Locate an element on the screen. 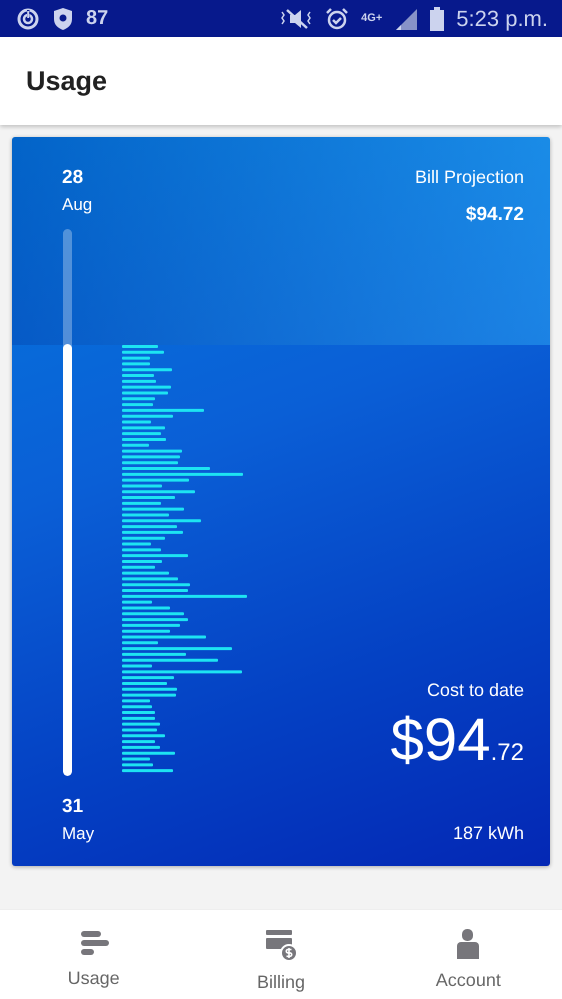 Image resolution: width=562 pixels, height=999 pixels. mute-vibrate-icon is located at coordinates (296, 18).